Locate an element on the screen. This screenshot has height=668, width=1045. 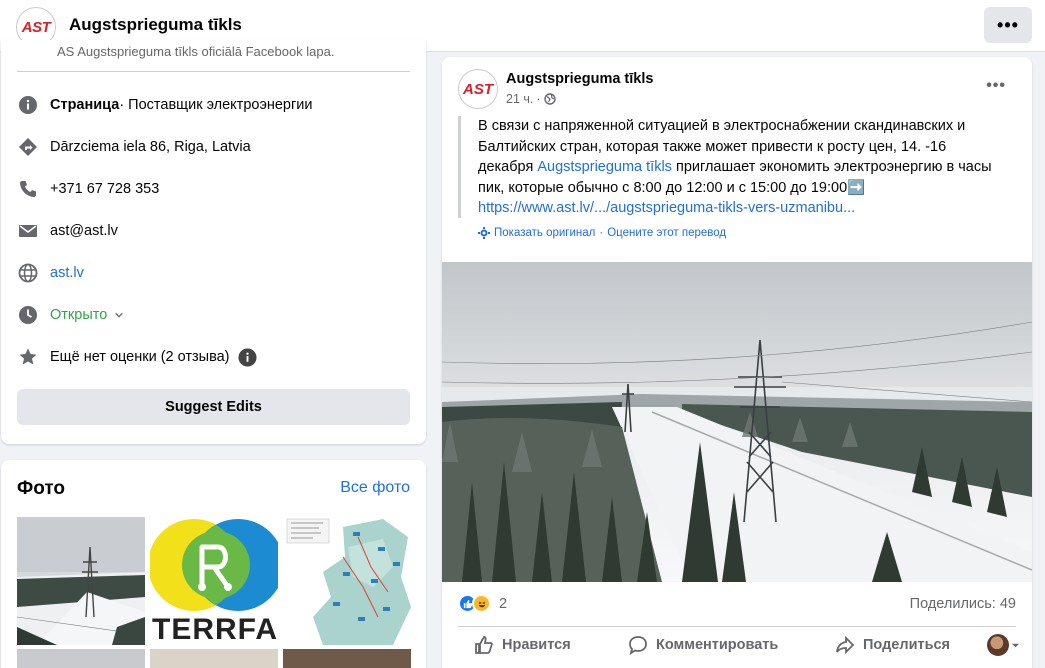
avatar is located at coordinates (998, 645).